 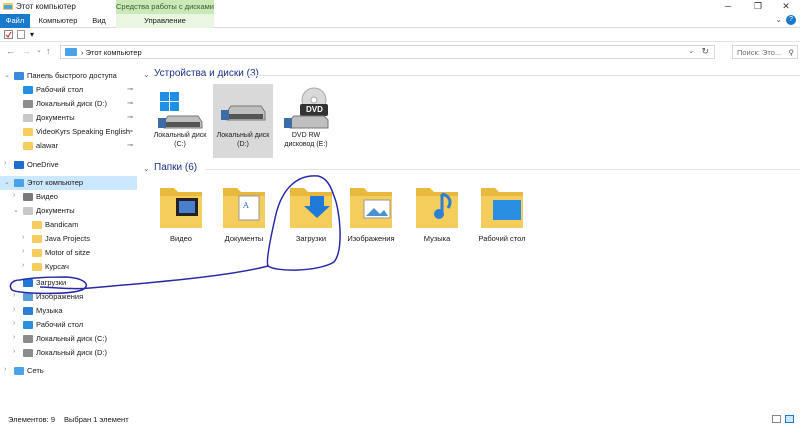 What do you see at coordinates (791, 20) in the screenshot?
I see `help-icon: ?` at bounding box center [791, 20].